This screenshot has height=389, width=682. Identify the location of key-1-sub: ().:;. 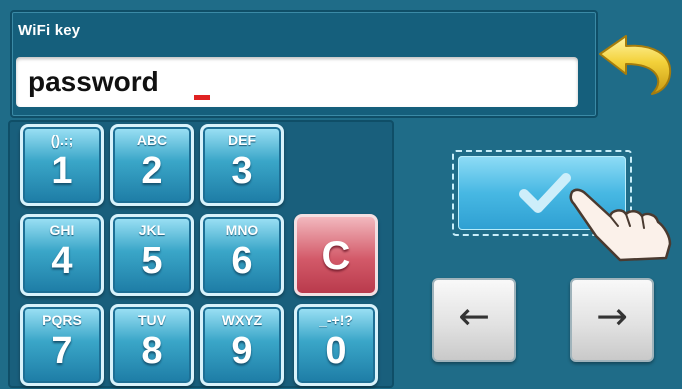
(62, 140).